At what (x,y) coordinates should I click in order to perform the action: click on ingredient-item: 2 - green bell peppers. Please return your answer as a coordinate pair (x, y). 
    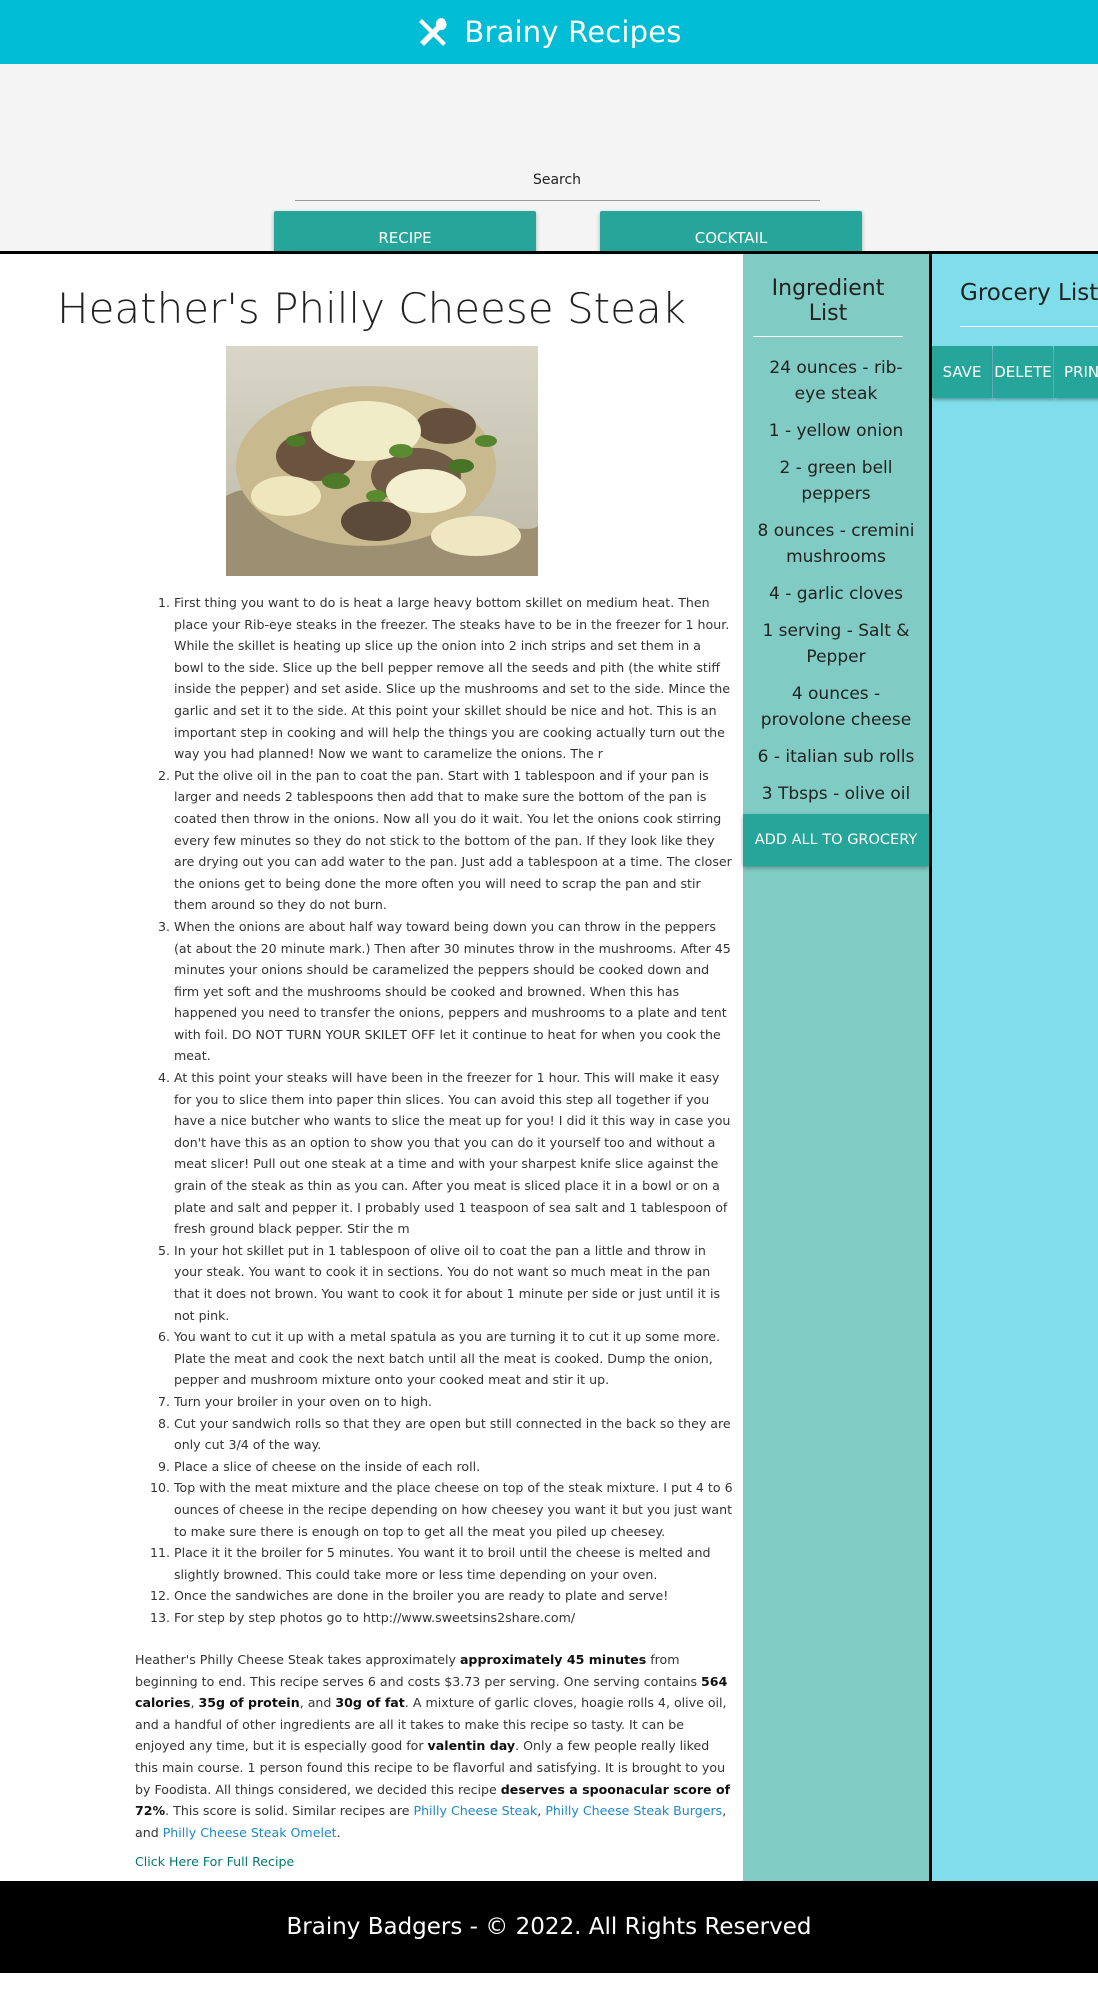
    Looking at the image, I should click on (836, 480).